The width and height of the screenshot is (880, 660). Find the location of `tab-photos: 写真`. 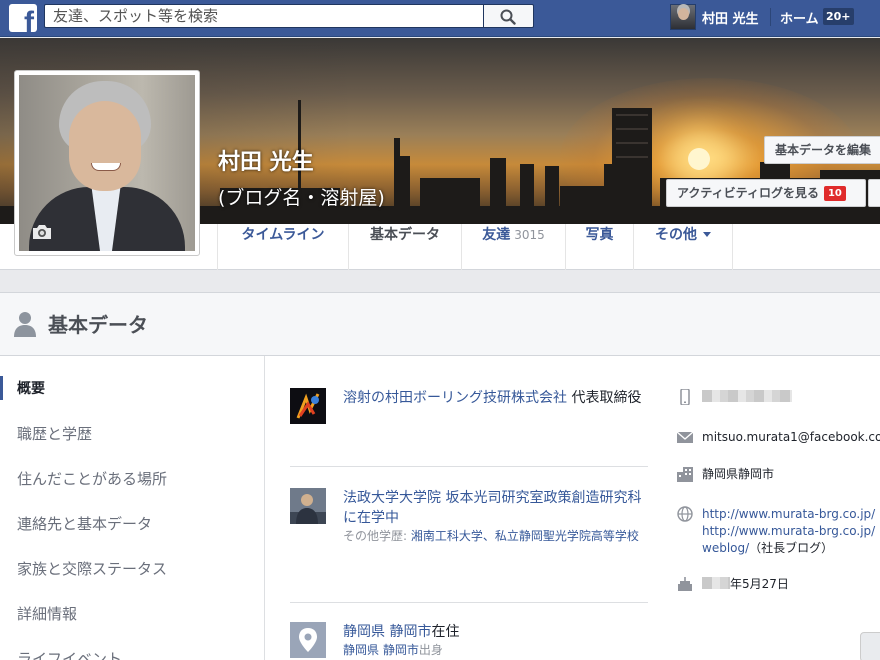

tab-photos: 写真 is located at coordinates (599, 247).